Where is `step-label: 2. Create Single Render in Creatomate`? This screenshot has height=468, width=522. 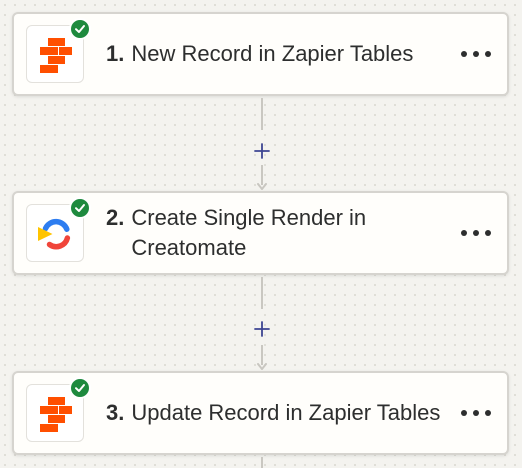
step-label: 2. Create Single Render in Creatomate is located at coordinates (276, 233).